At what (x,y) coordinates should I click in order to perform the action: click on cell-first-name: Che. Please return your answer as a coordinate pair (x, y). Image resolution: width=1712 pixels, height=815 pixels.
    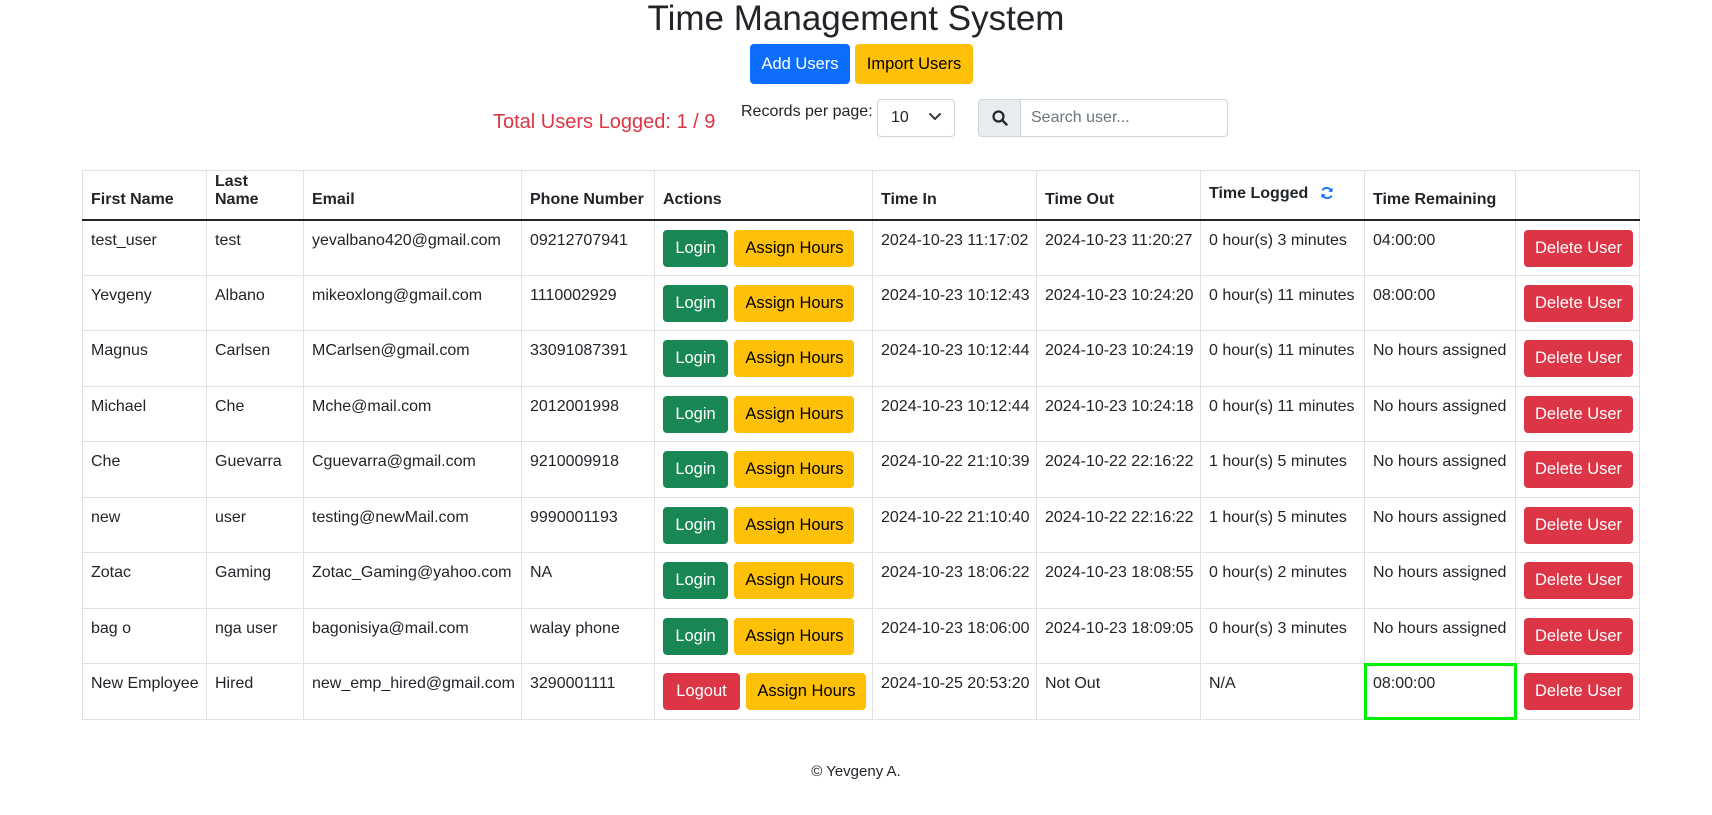
    Looking at the image, I should click on (144, 469).